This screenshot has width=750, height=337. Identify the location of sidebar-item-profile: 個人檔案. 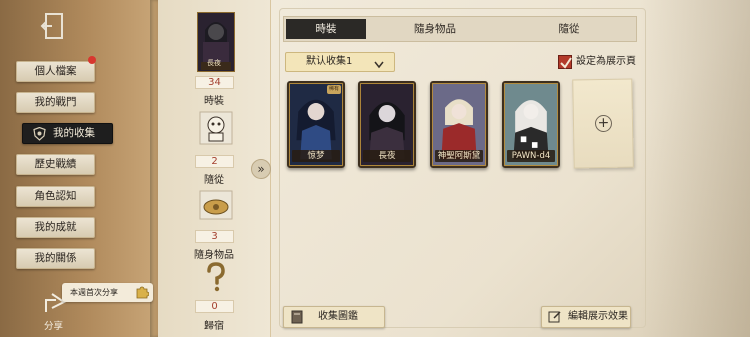
(55, 71).